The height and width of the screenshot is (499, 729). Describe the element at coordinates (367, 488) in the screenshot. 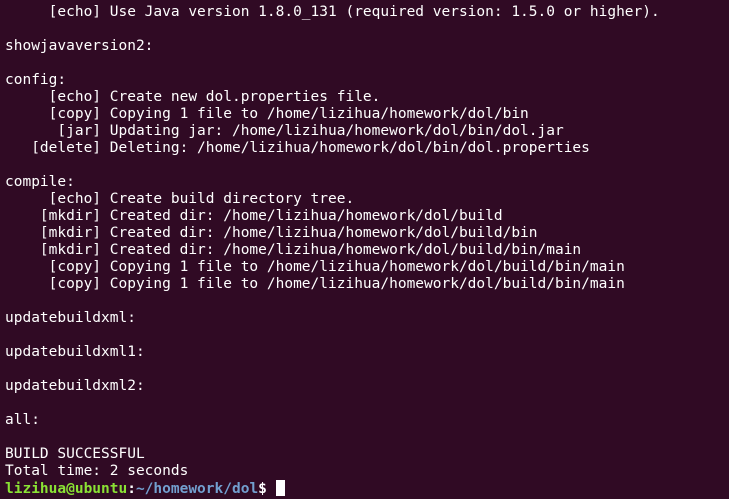

I see `shell-prompt: lizihua@ubuntu:~/homework/dol$` at that location.